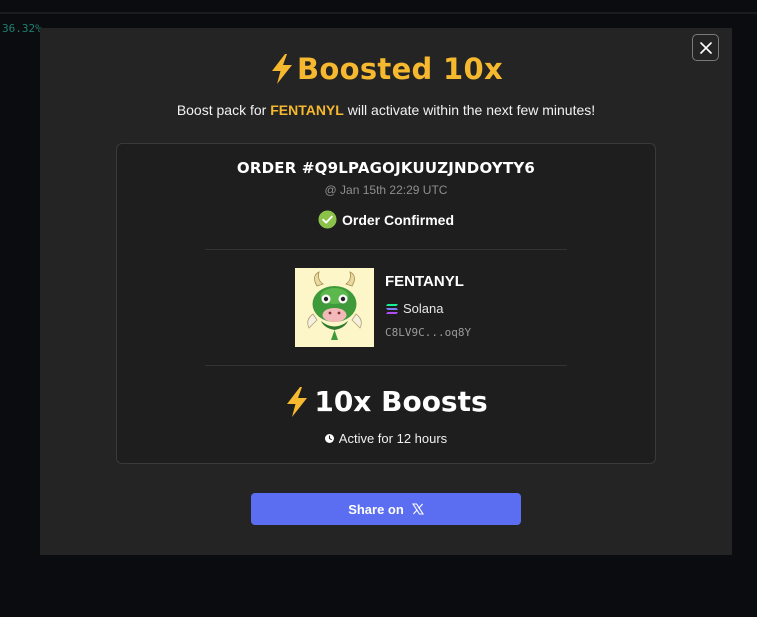  Describe the element at coordinates (307, 110) in the screenshot. I see `subtitle-token-name: FENTANYL` at that location.